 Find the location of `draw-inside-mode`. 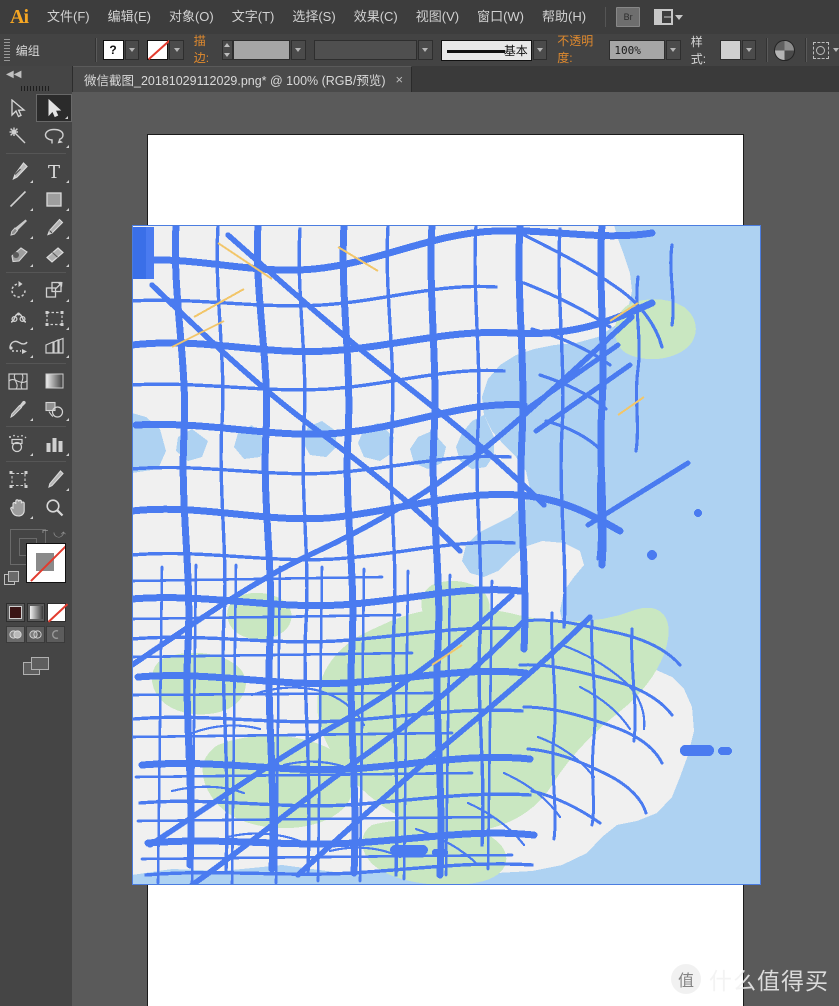

draw-inside-mode is located at coordinates (55, 634).